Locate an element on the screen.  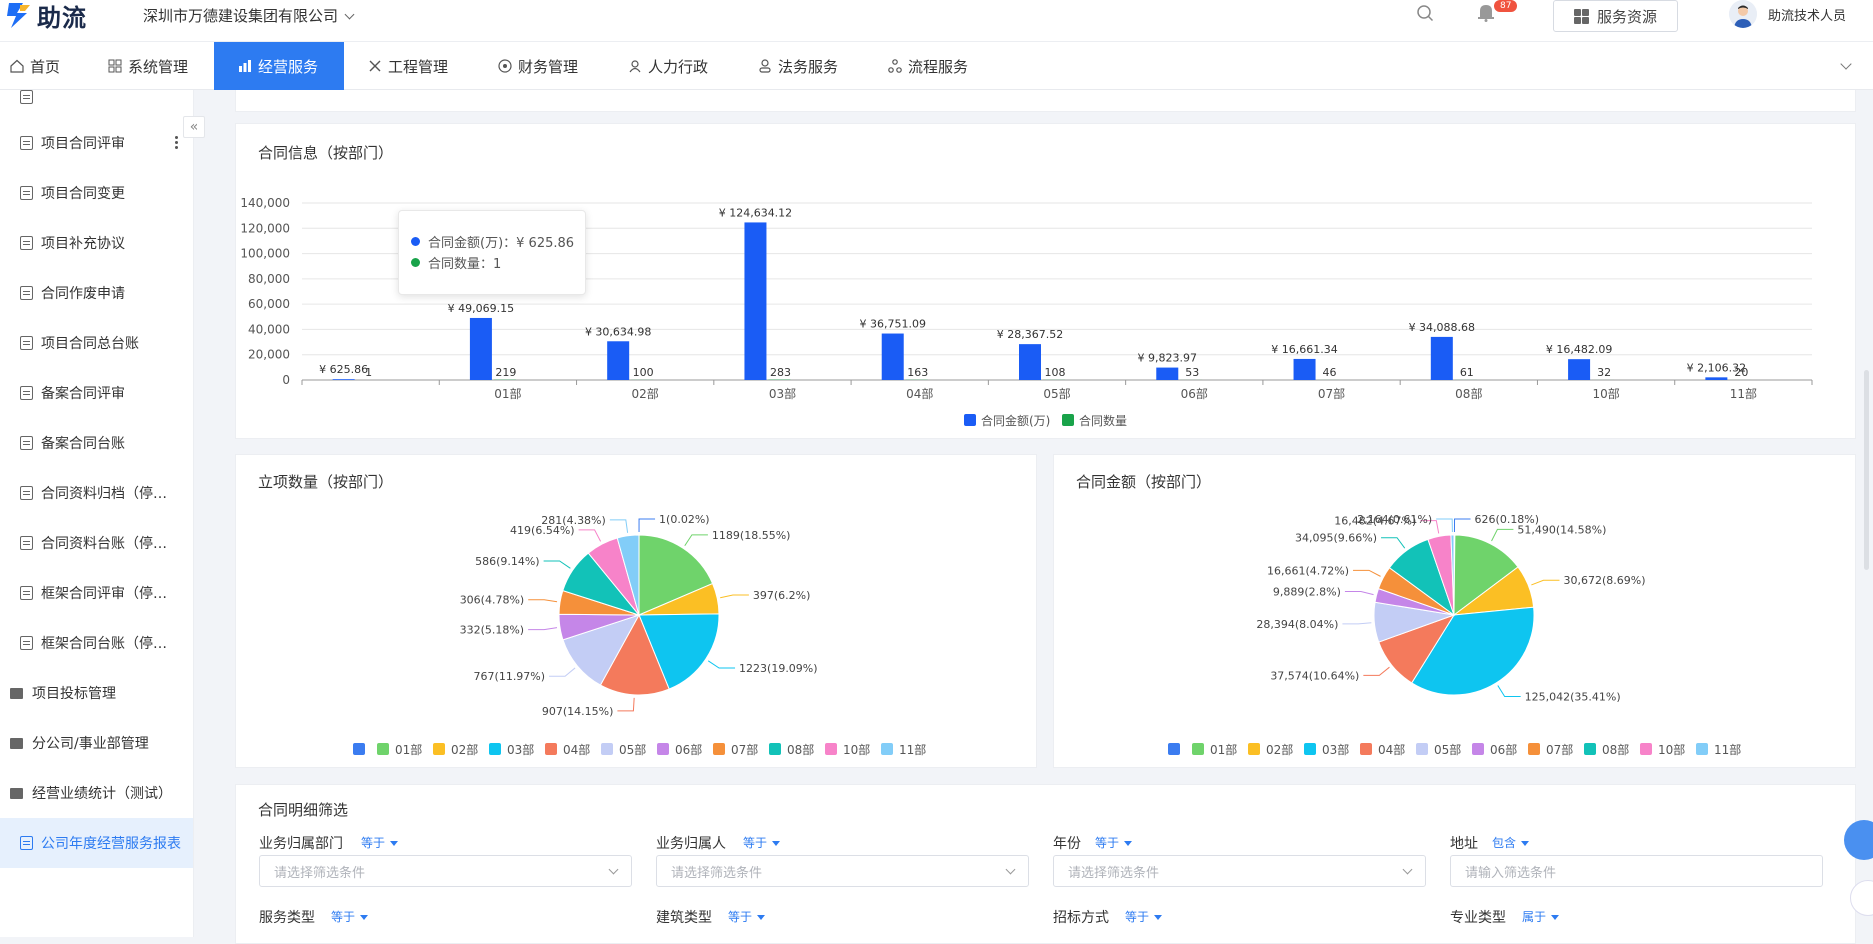
filter-operator-dropdown: 包含 is located at coordinates (1510, 842).